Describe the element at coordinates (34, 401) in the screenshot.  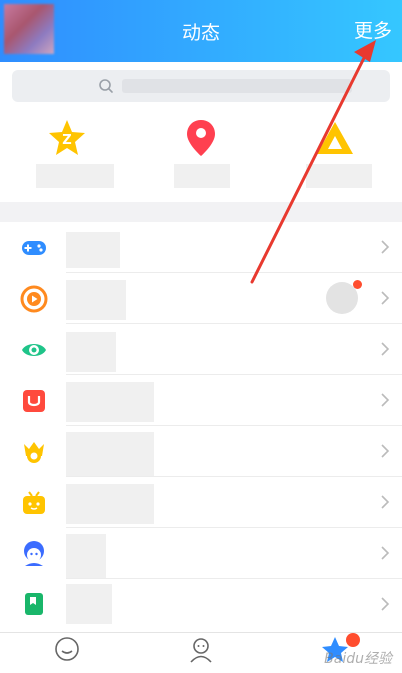
I see `shopping-bag-icon` at that location.